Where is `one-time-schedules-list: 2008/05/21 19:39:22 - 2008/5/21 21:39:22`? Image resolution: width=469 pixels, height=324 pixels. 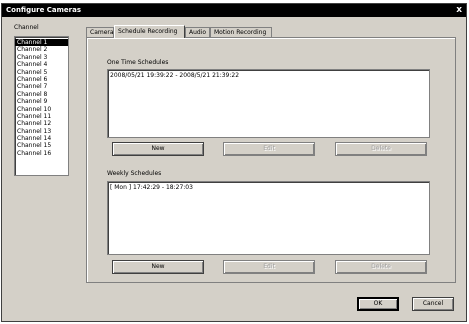
one-time-schedules-list: 2008/05/21 19:39:22 - 2008/5/21 21:39:22 is located at coordinates (268, 103).